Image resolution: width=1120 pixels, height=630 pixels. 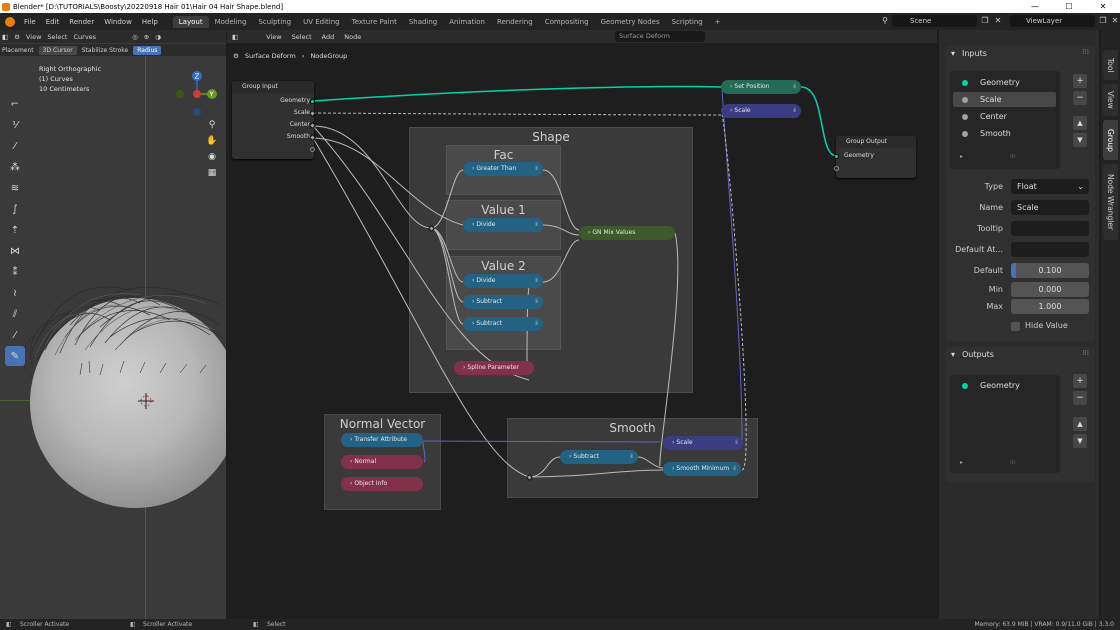 What do you see at coordinates (53, 22) in the screenshot?
I see `menu-edit: Edit` at bounding box center [53, 22].